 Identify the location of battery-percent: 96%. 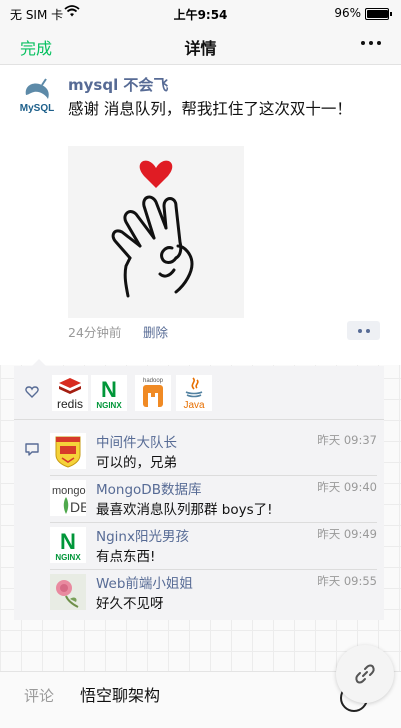
(347, 13).